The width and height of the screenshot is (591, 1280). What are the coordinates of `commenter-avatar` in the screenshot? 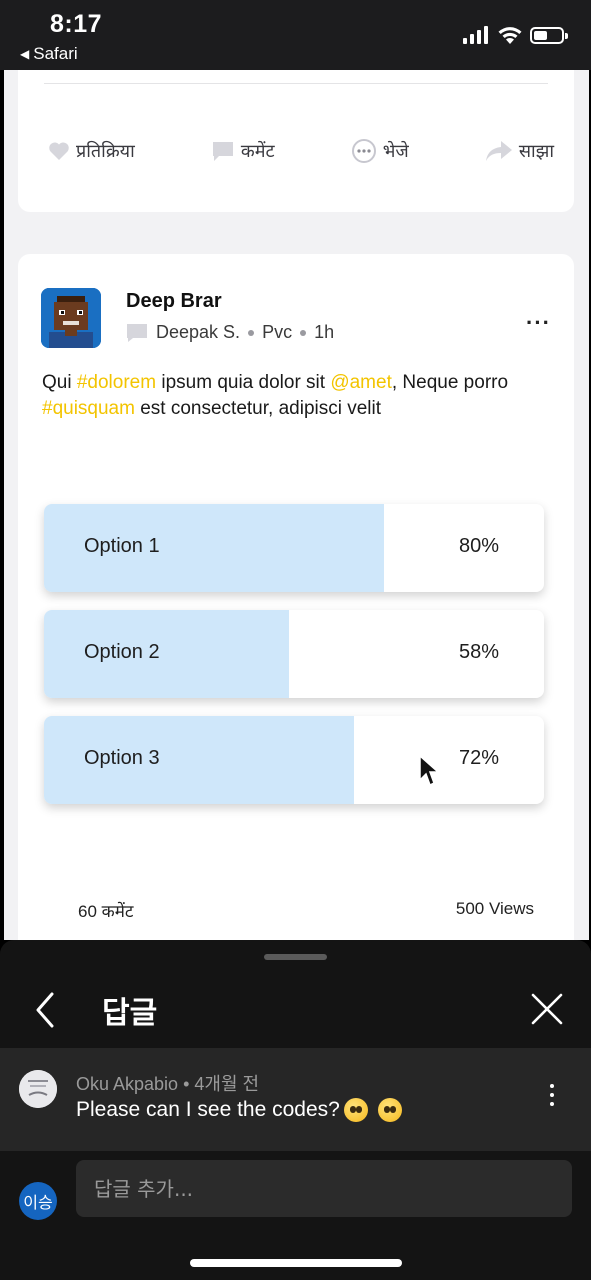 It's located at (38, 1089).